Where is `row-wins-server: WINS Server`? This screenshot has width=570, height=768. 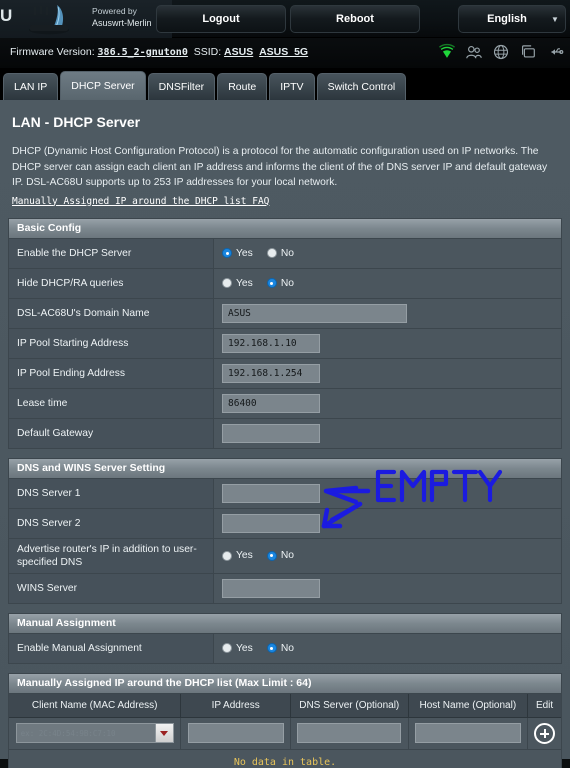 row-wins-server: WINS Server is located at coordinates (285, 588).